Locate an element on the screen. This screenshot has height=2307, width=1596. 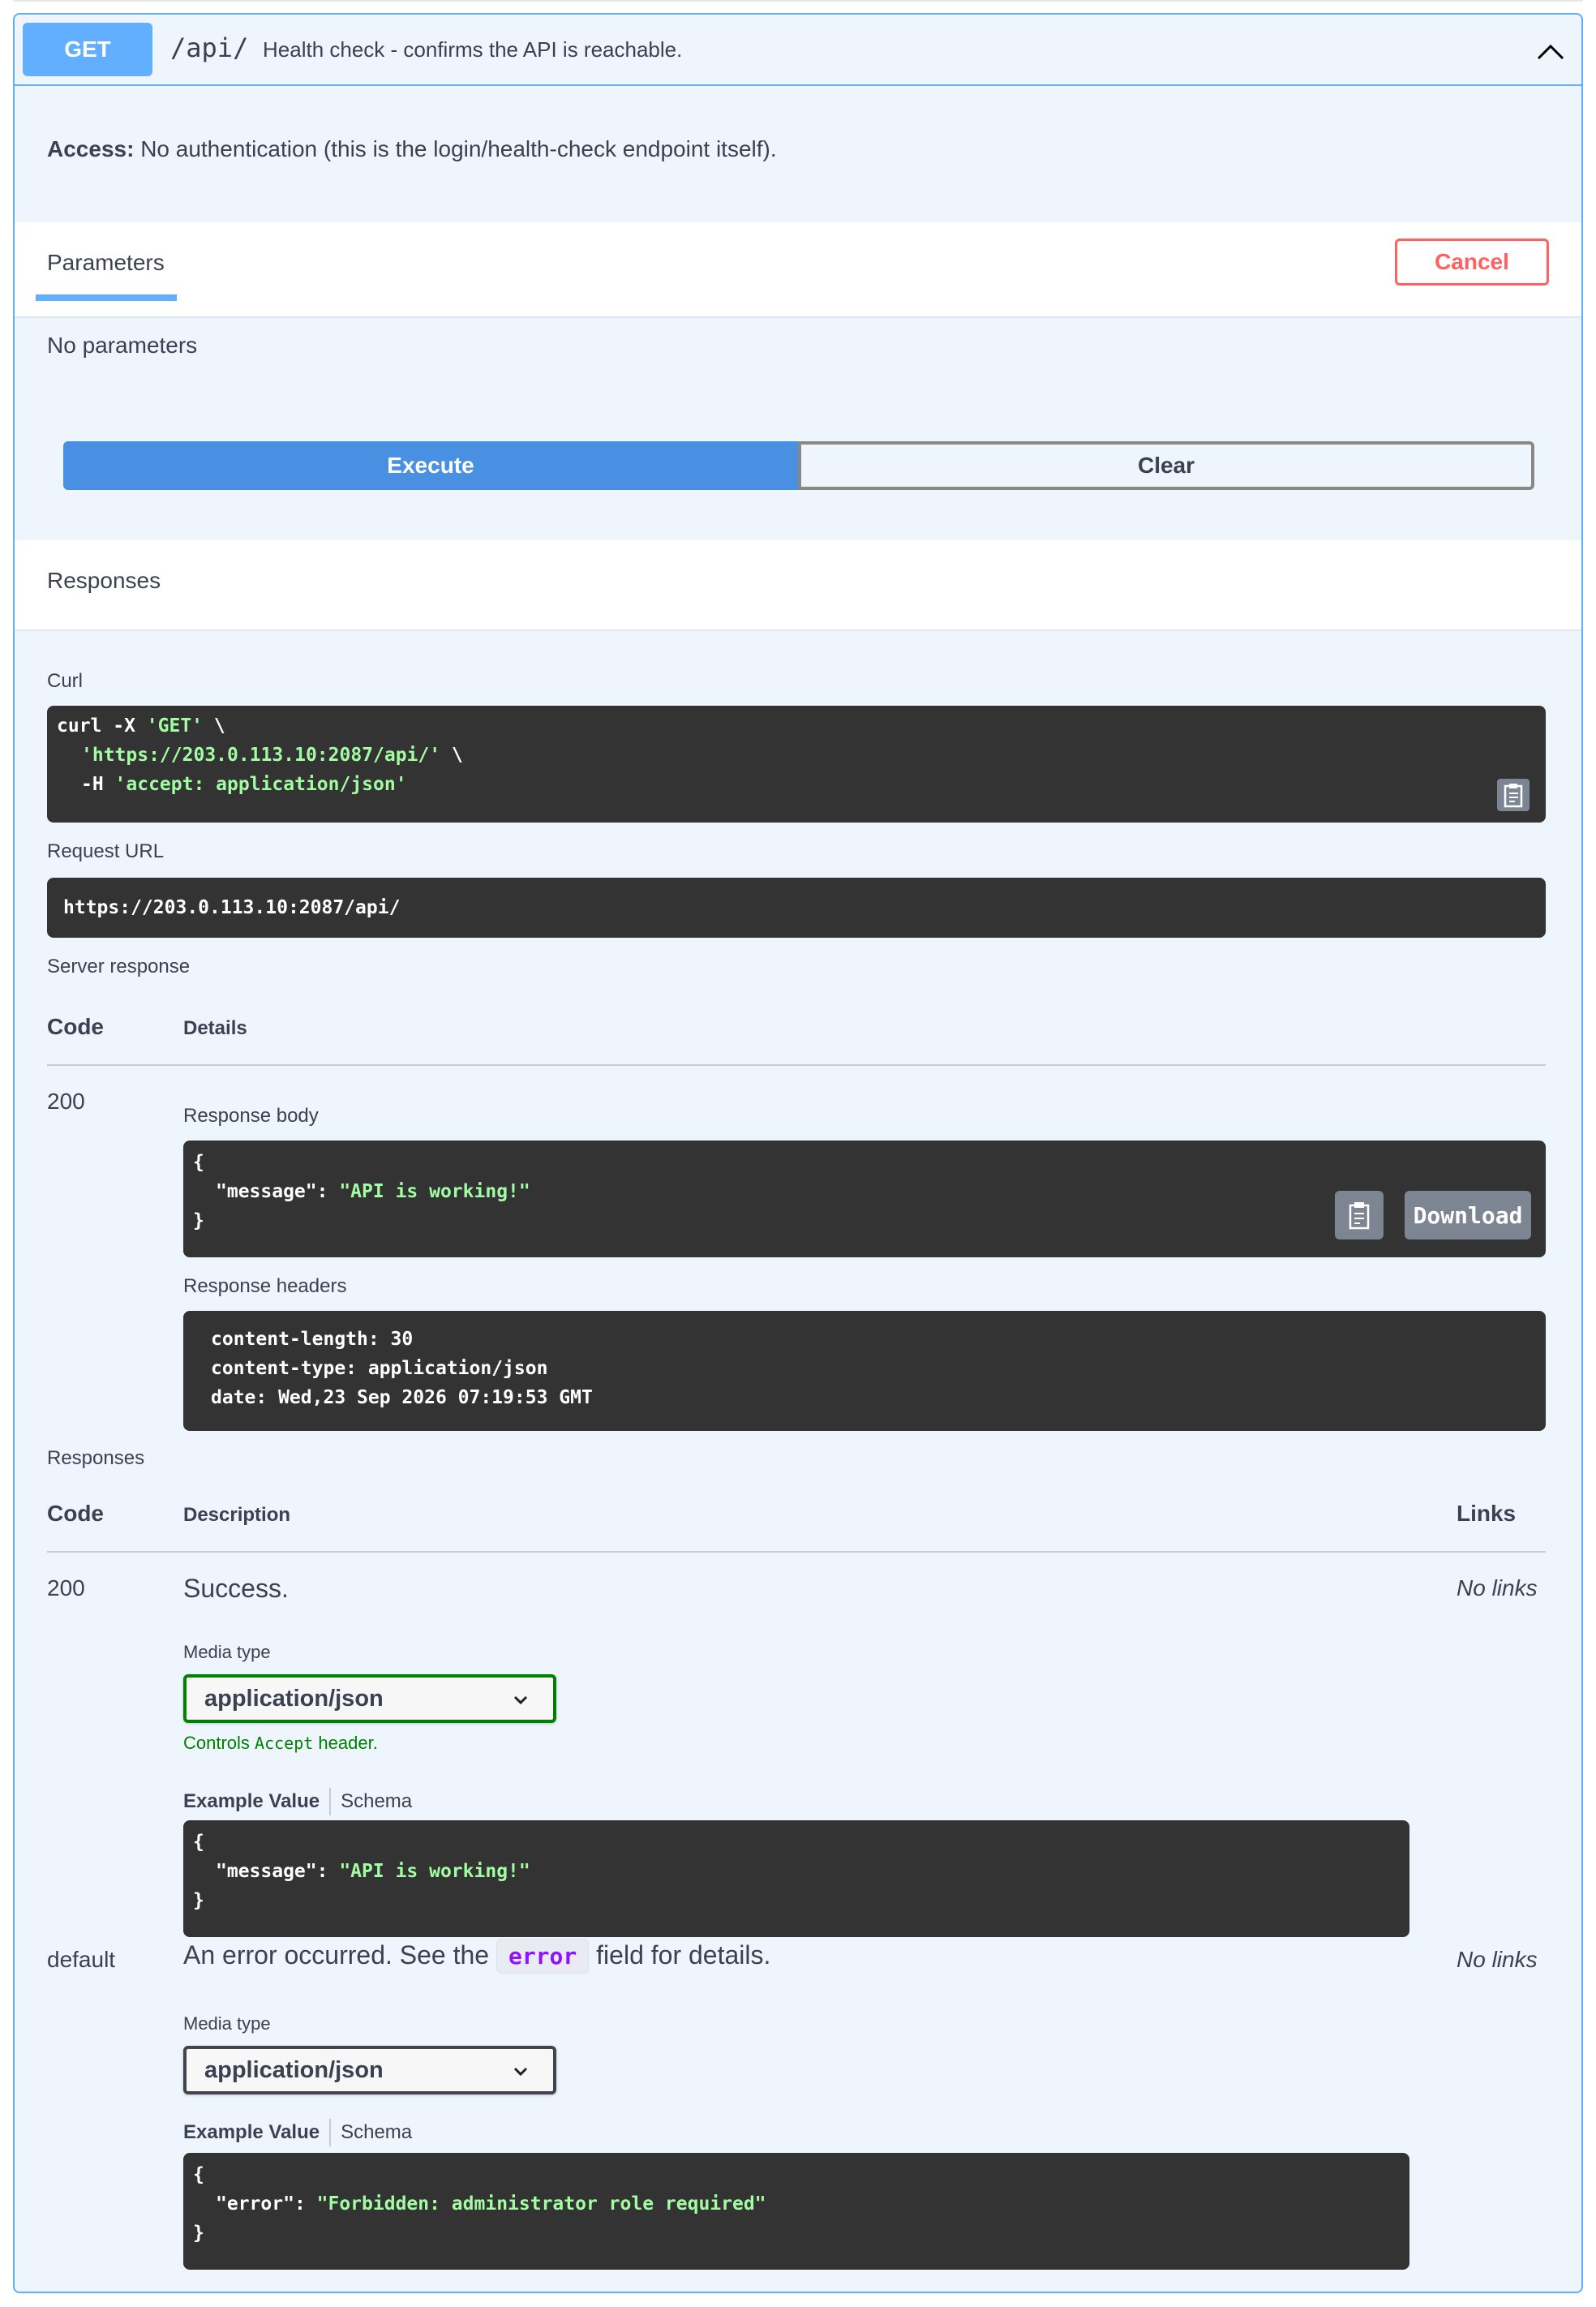
copy-response-icon is located at coordinates (1359, 1215).